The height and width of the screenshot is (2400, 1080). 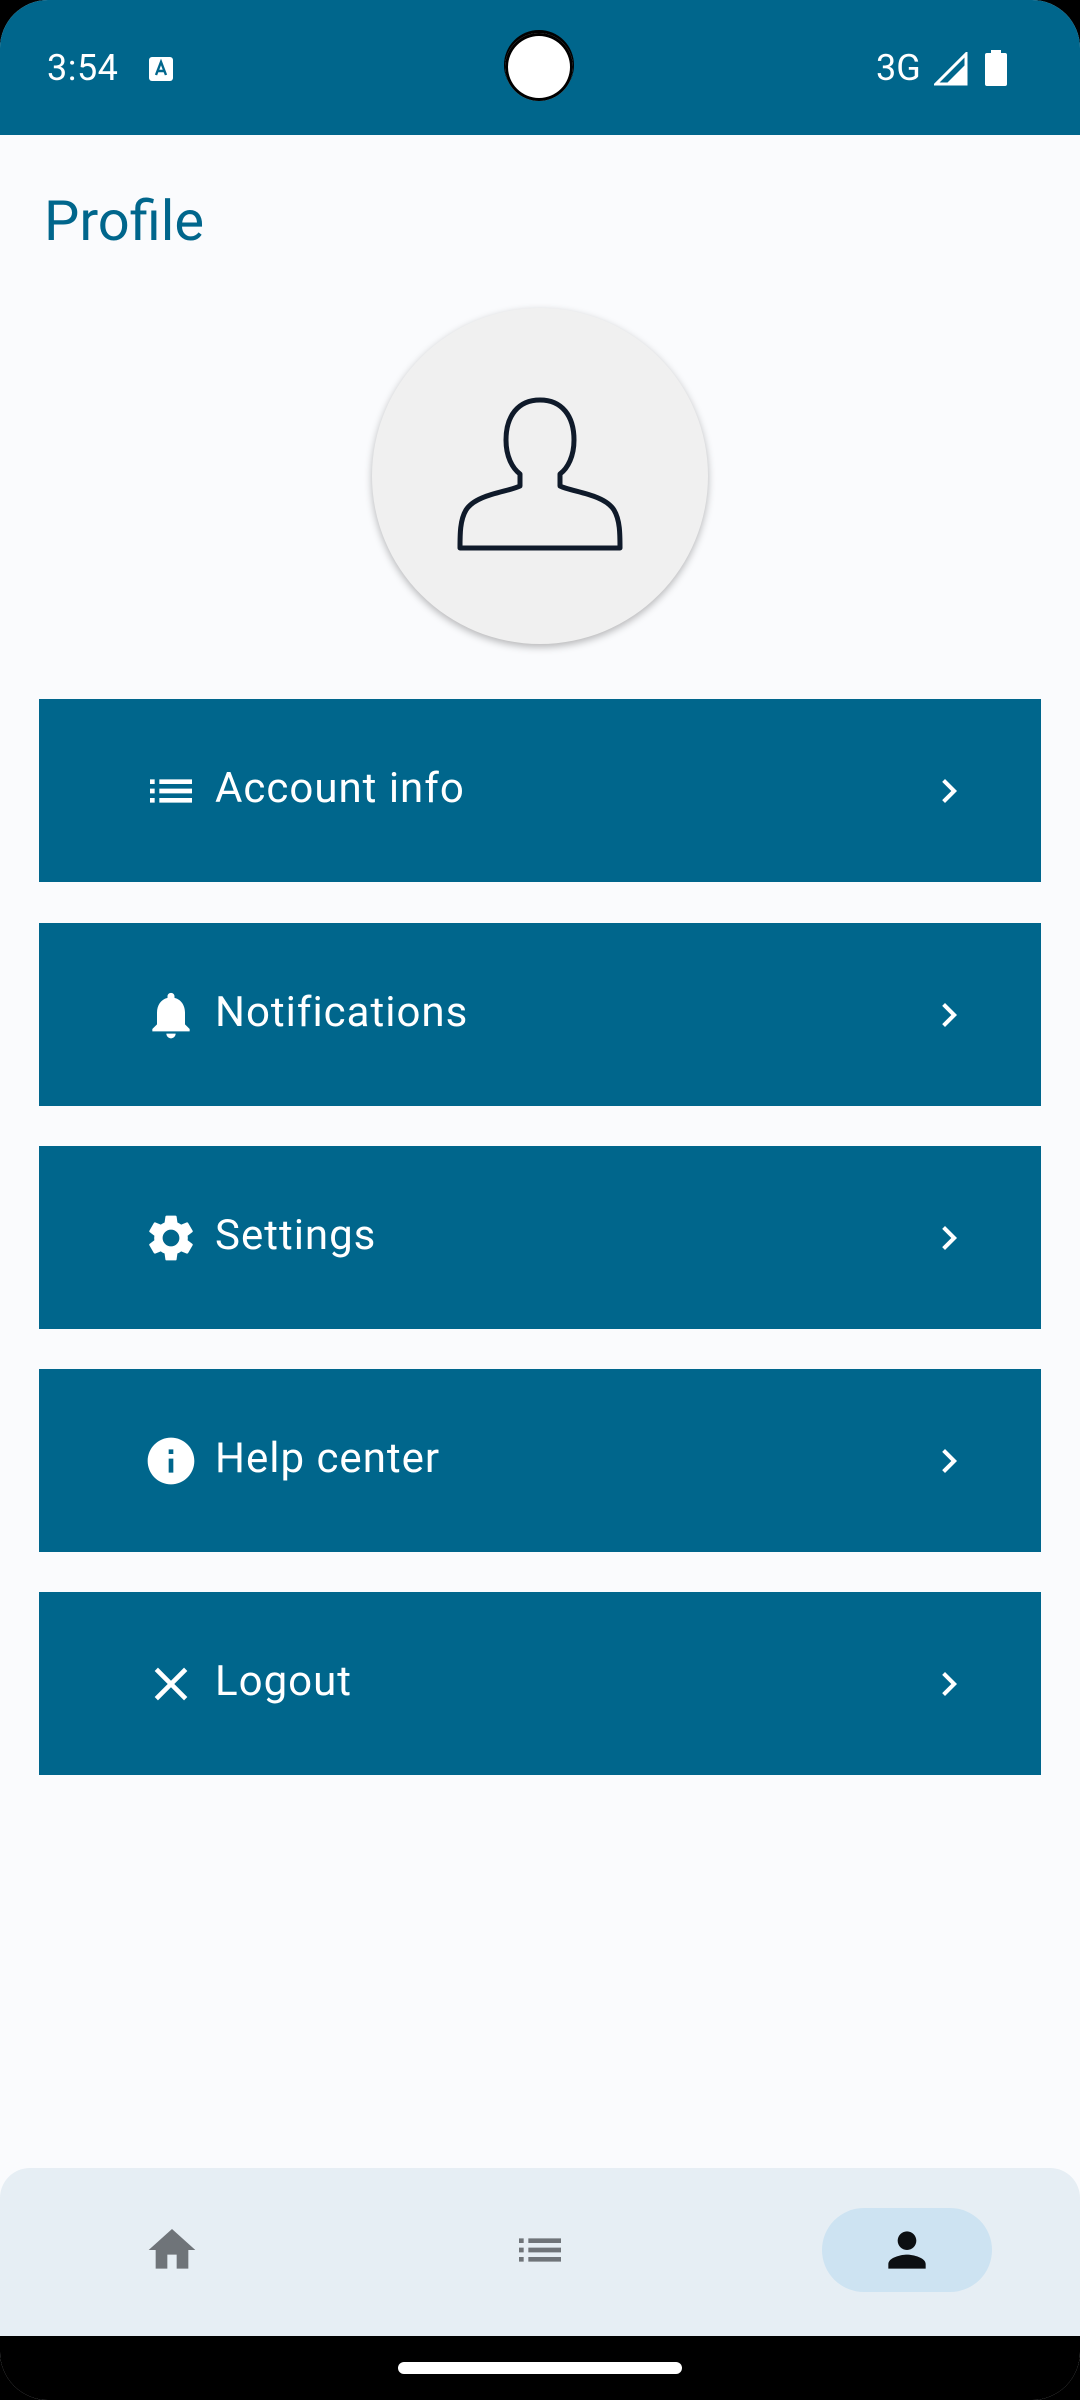 I want to click on person-outline-icon, so click(x=540, y=474).